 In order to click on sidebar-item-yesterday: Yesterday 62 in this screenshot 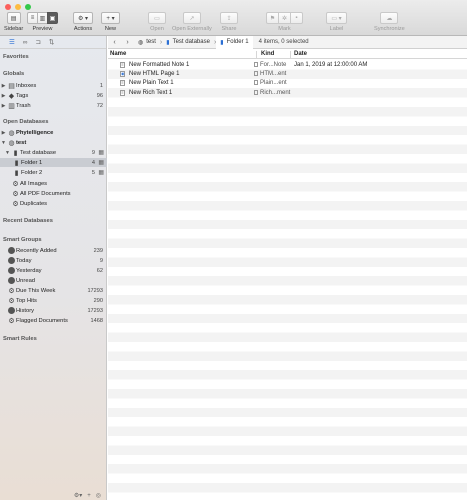, I will do `click(53, 270)`.